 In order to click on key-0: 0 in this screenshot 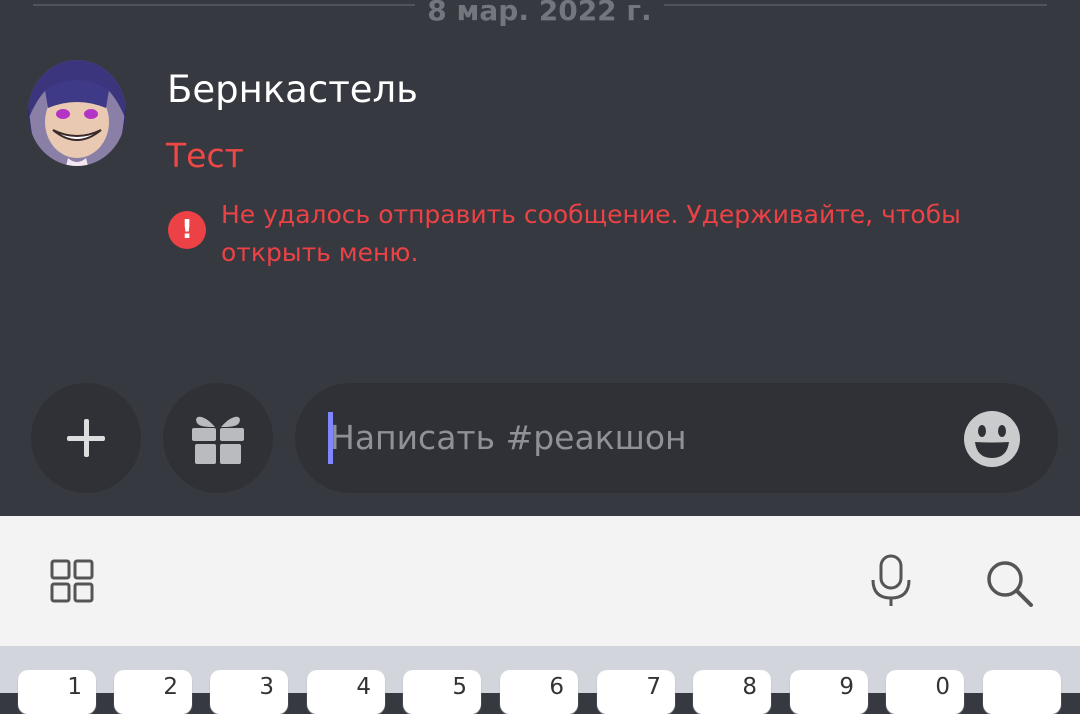, I will do `click(925, 692)`.